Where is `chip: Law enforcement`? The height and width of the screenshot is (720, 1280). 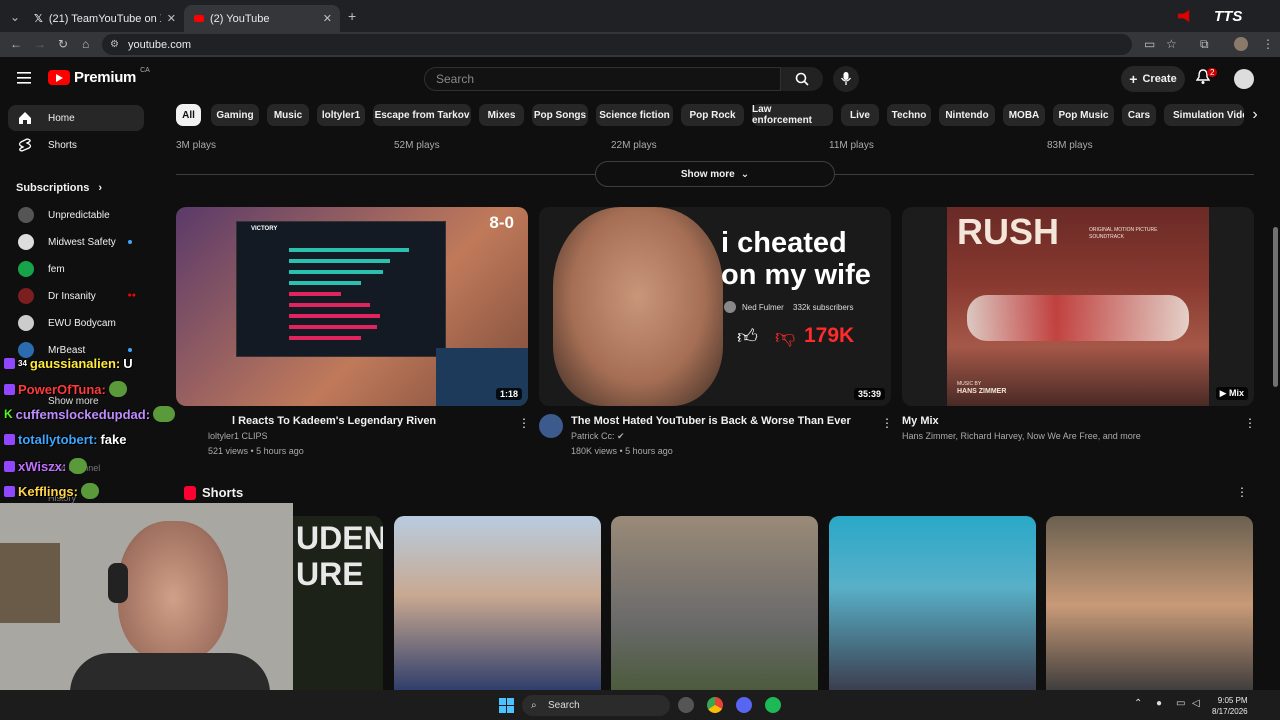
chip: Law enforcement is located at coordinates (792, 115).